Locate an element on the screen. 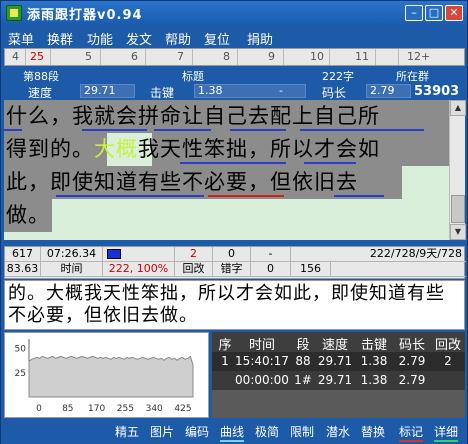  ruler-tick: 8 is located at coordinates (226, 56).